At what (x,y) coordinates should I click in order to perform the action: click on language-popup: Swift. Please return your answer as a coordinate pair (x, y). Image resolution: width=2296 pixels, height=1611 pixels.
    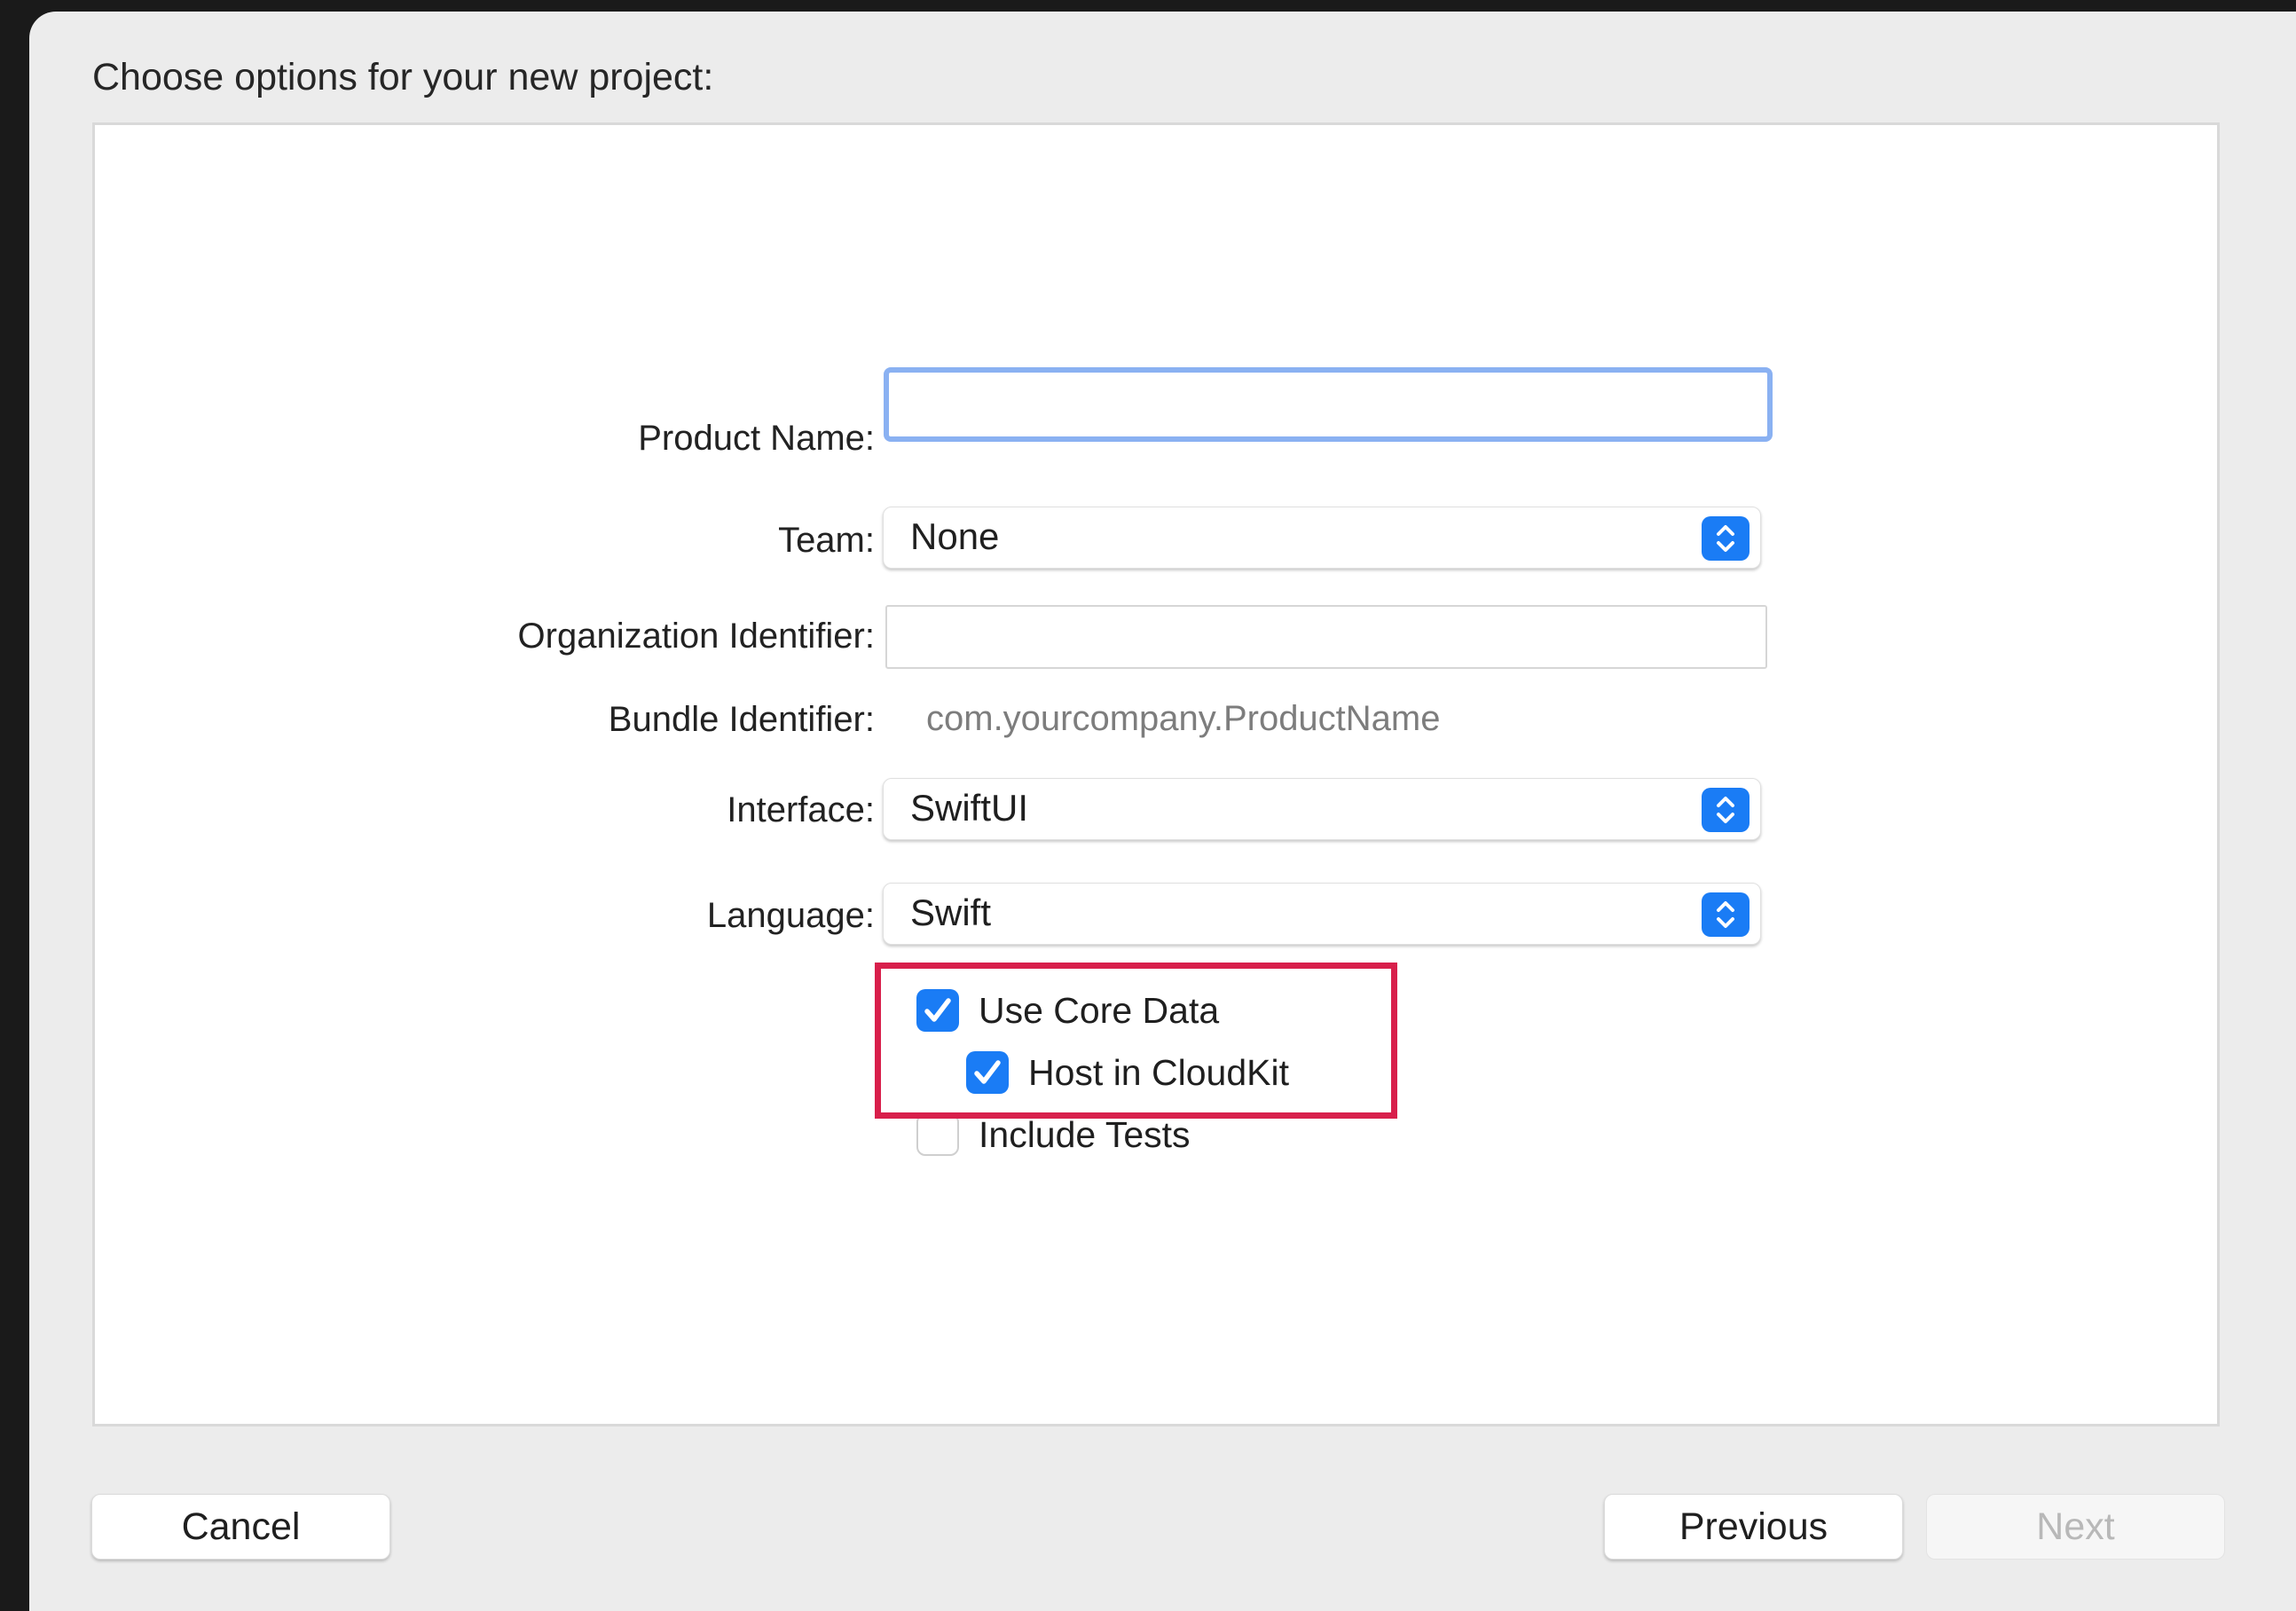
    Looking at the image, I should click on (1322, 914).